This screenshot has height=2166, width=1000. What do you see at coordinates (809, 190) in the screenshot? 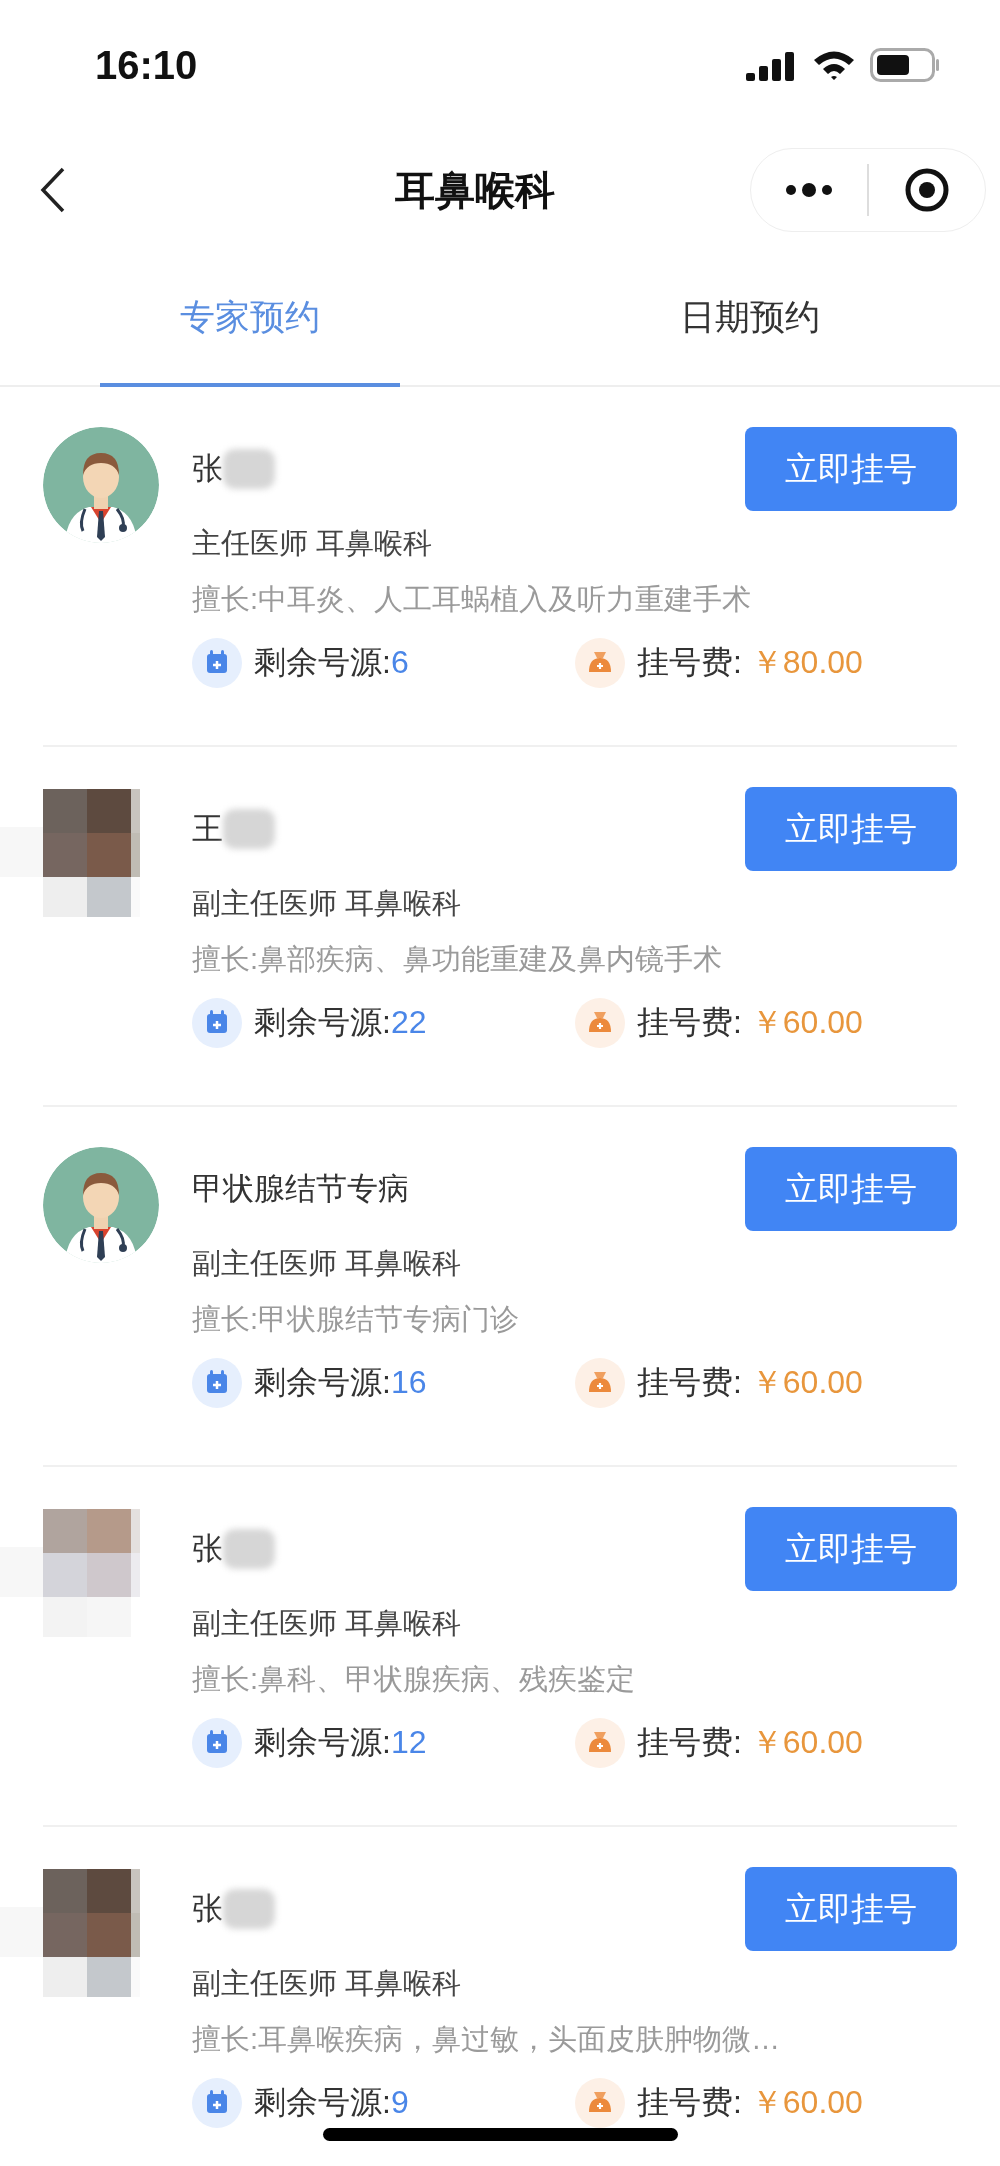
I see `more-icon` at bounding box center [809, 190].